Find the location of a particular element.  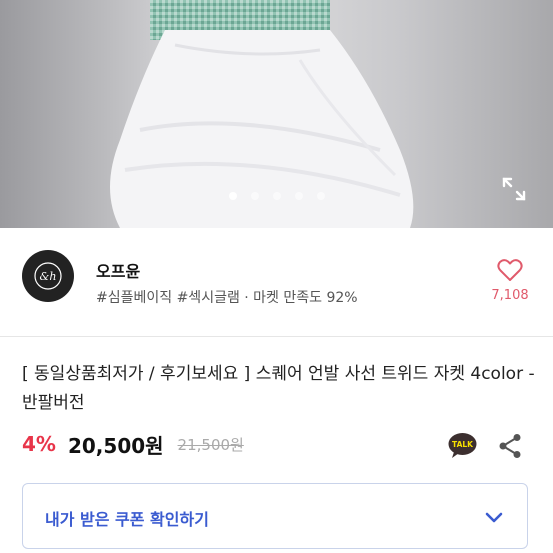

kakao-talk-icon: TALK is located at coordinates (462, 445).